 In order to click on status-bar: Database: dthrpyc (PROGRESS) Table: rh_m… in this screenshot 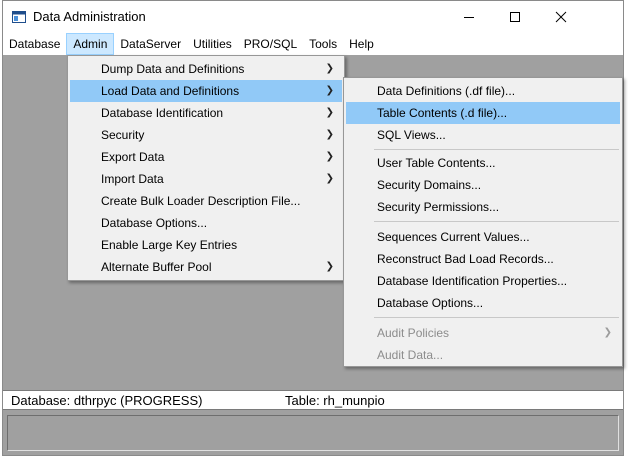, I will do `click(313, 400)`.